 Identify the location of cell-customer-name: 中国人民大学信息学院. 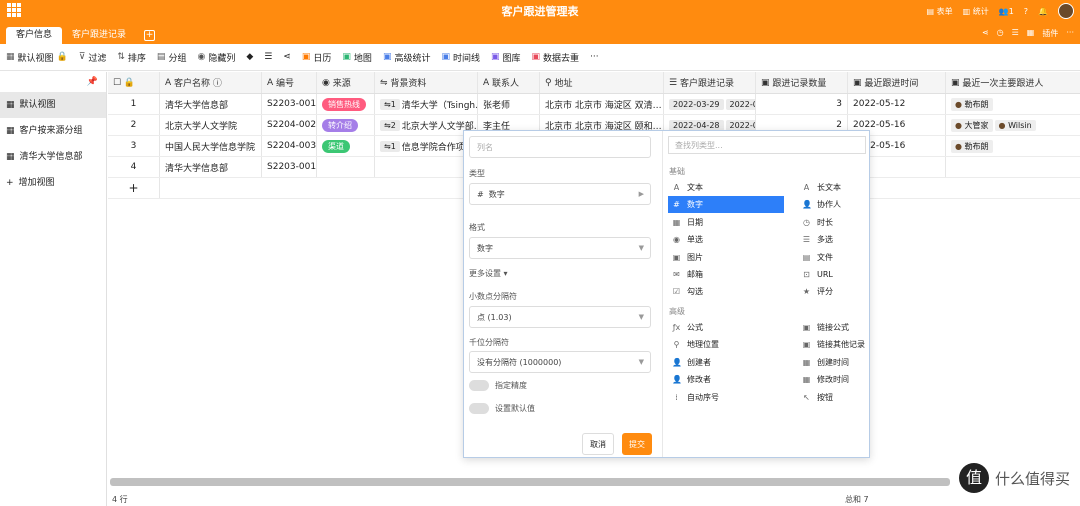
(211, 146).